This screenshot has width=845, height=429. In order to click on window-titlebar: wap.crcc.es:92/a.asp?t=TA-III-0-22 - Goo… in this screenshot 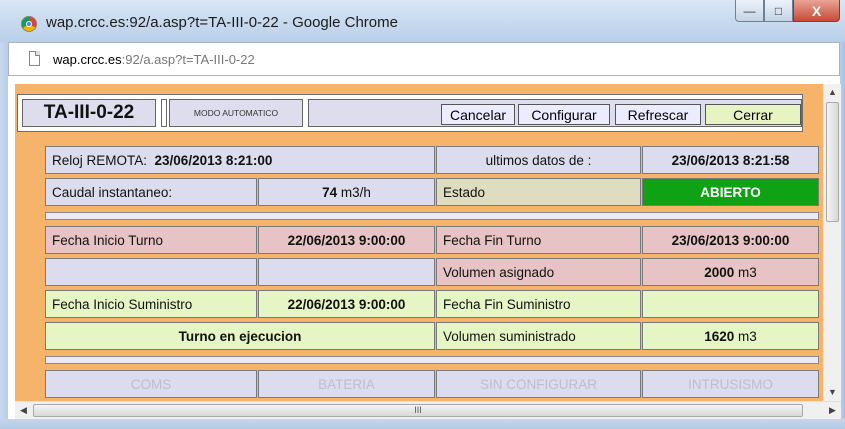, I will do `click(422, 21)`.